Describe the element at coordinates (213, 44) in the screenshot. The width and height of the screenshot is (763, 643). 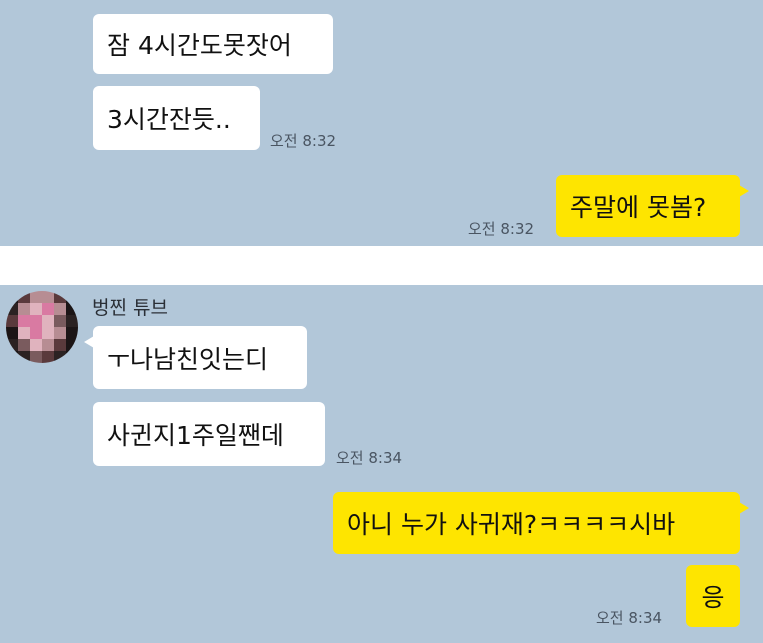
I see `message-bubble-incoming: 잠 4시간도못잣어` at that location.